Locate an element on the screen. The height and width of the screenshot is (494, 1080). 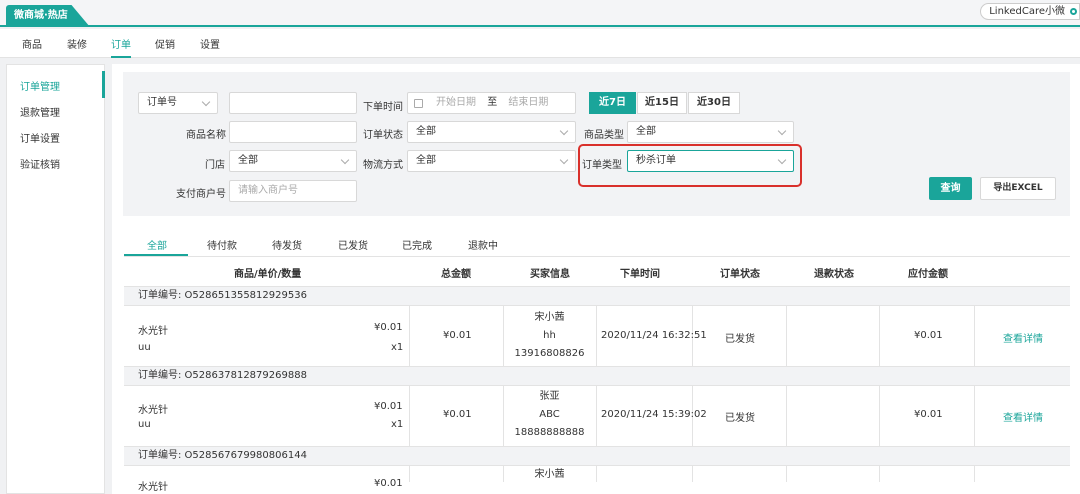
sidebar-active-indicator is located at coordinates (103, 84).